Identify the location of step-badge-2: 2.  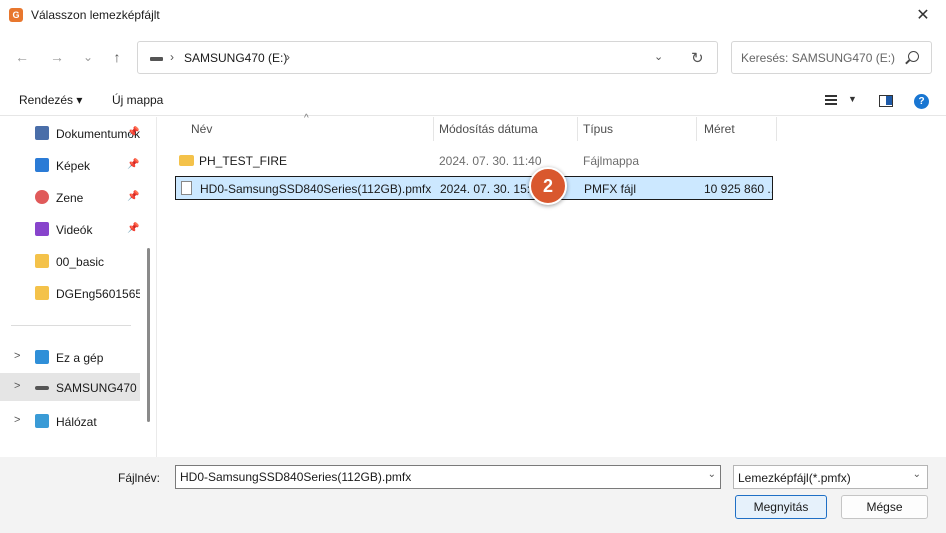
(548, 186).